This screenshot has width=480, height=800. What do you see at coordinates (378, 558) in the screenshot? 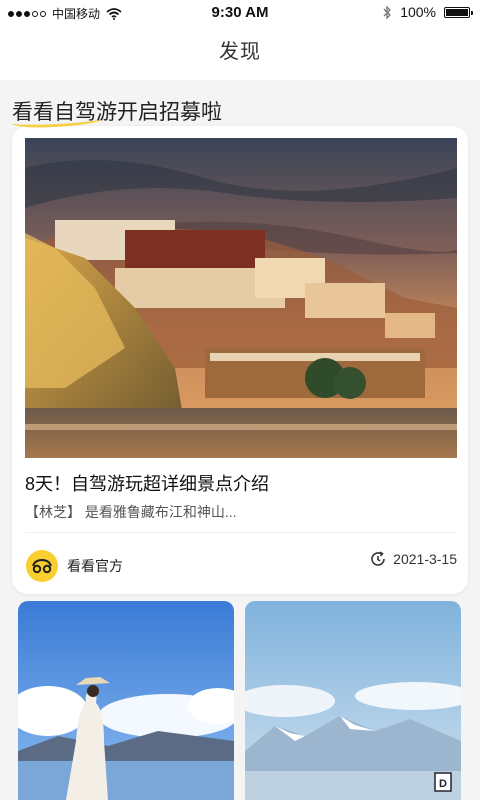
I see `refresh-clock-icon` at bounding box center [378, 558].